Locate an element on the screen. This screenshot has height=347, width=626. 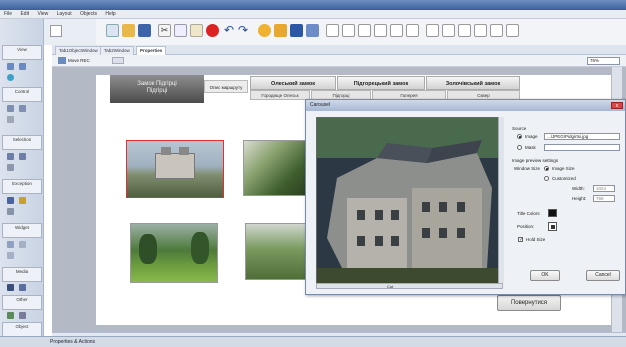
zoom-select: 76% is located at coordinates (603, 61).